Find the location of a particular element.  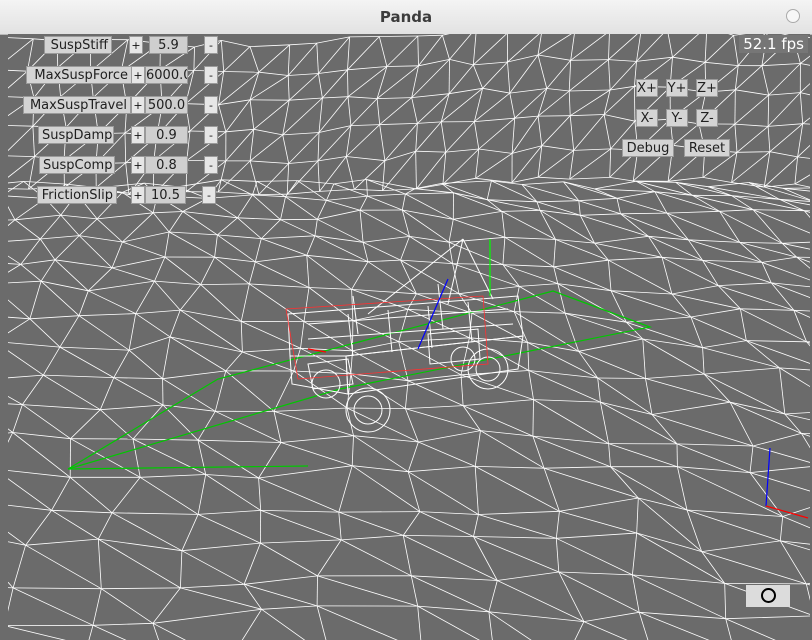

circle-icon is located at coordinates (768, 595).